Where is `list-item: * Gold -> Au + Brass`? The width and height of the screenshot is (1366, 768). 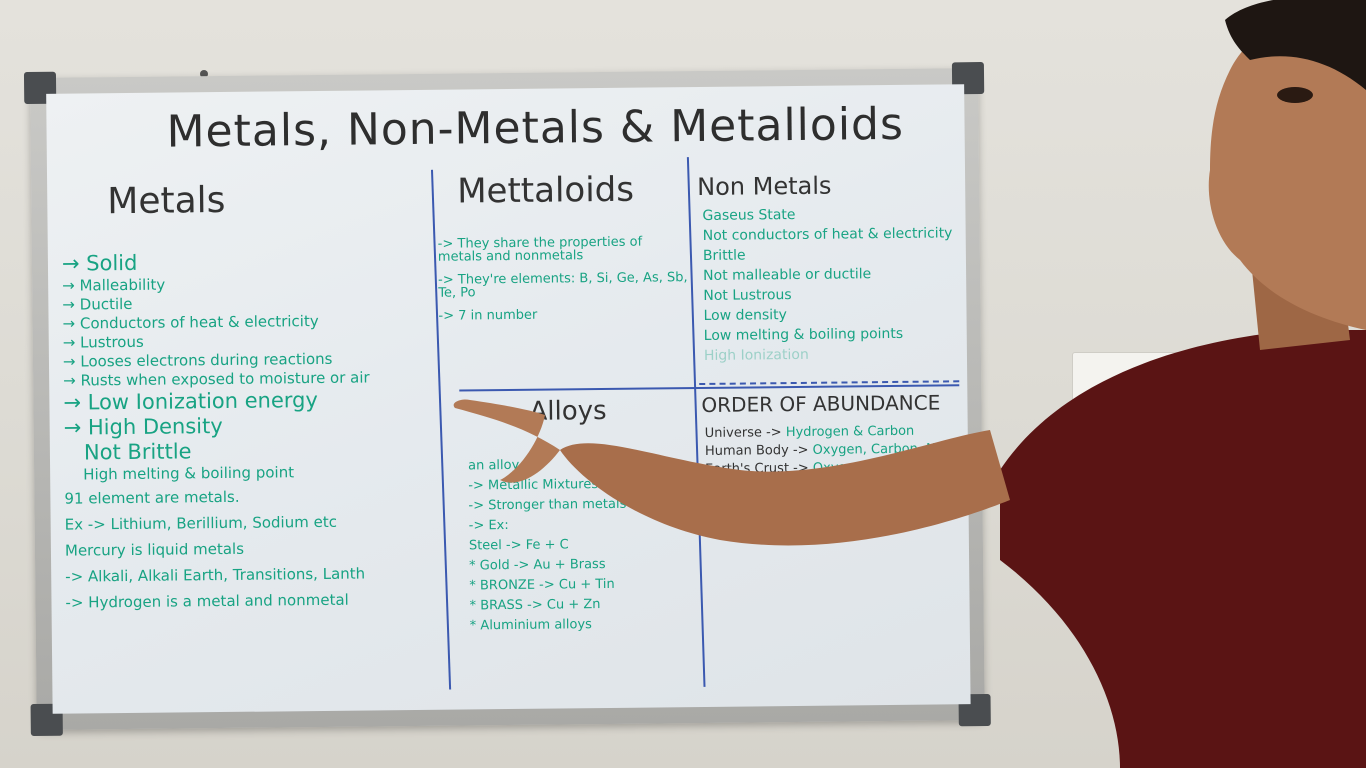
list-item: * Gold -> Au + Brass is located at coordinates (537, 565).